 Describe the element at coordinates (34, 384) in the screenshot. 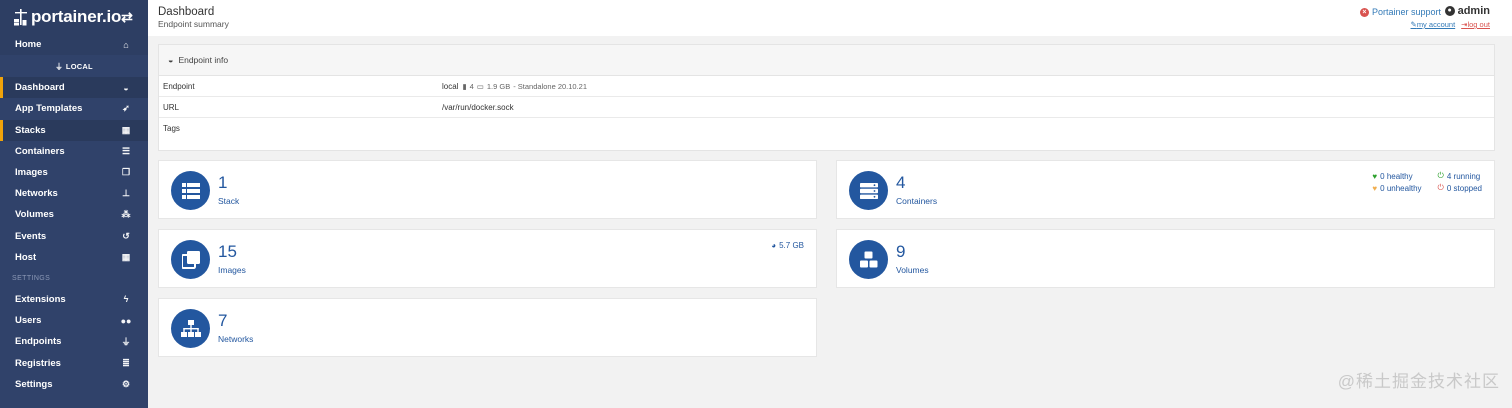

I see `sidebar-item-label: Settings` at that location.